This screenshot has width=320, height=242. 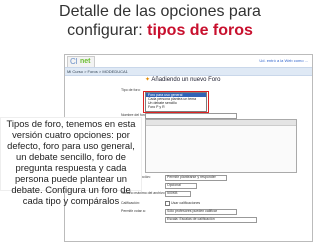 I want to click on slide-title-line1: Detalle de las opciones para, so click(x=160, y=11).